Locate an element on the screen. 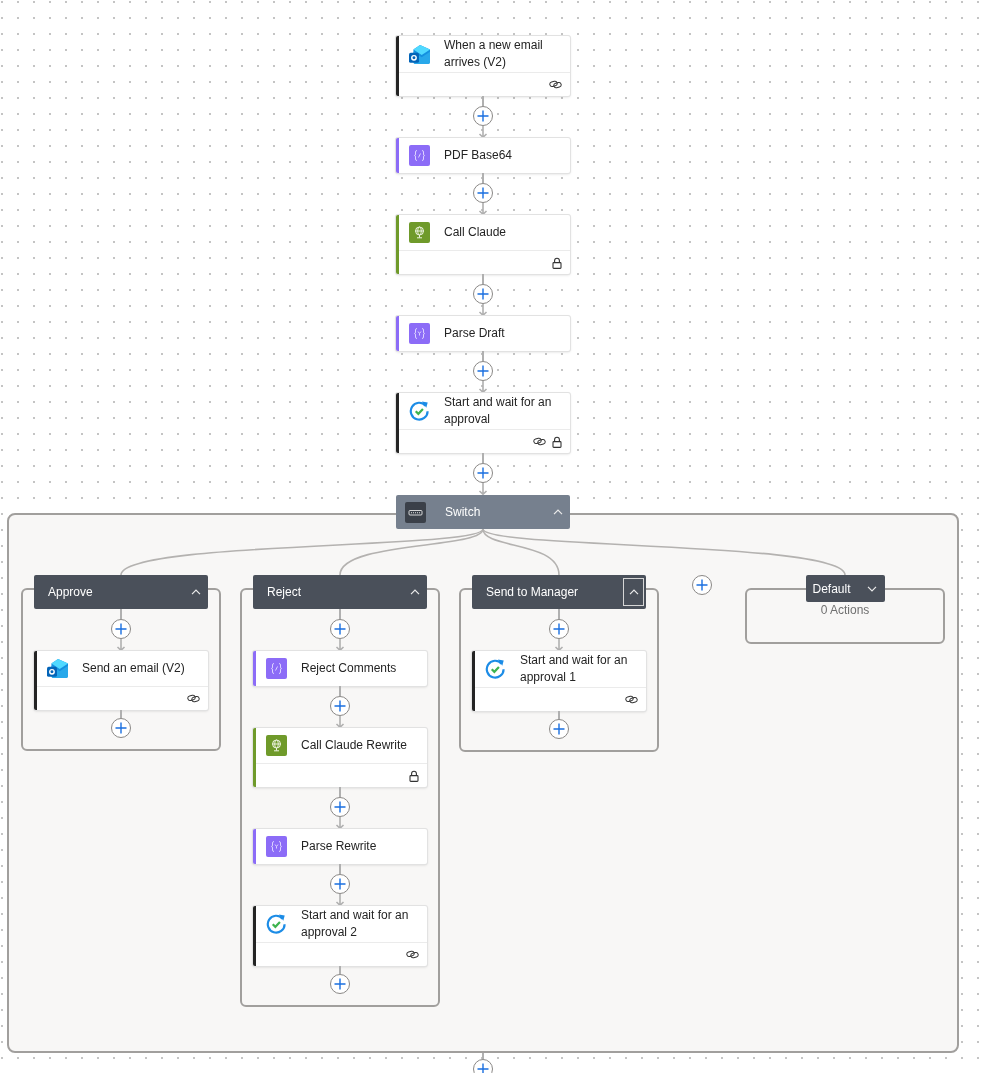  action-title: Parse Draft is located at coordinates (474, 333).